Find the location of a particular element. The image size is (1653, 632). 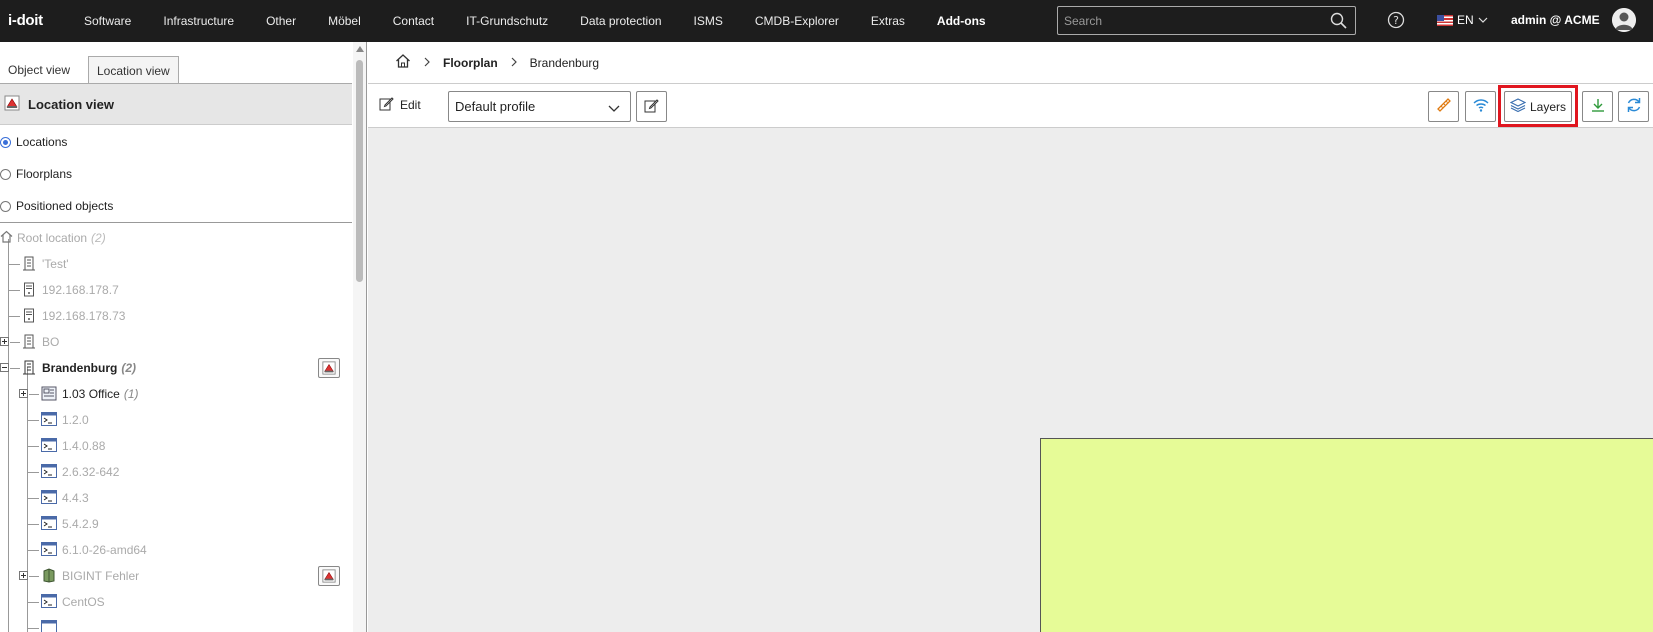

wifi-icon is located at coordinates (1481, 106).